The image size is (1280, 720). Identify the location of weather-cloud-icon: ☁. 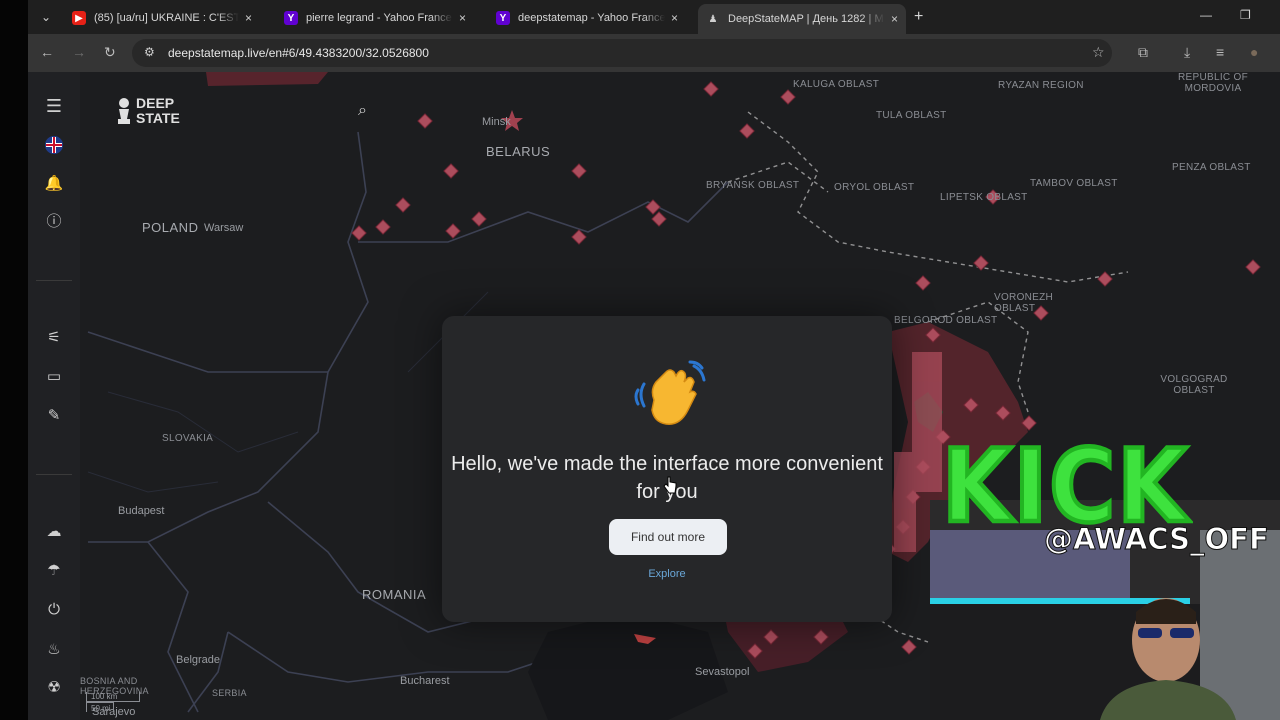
(54, 532).